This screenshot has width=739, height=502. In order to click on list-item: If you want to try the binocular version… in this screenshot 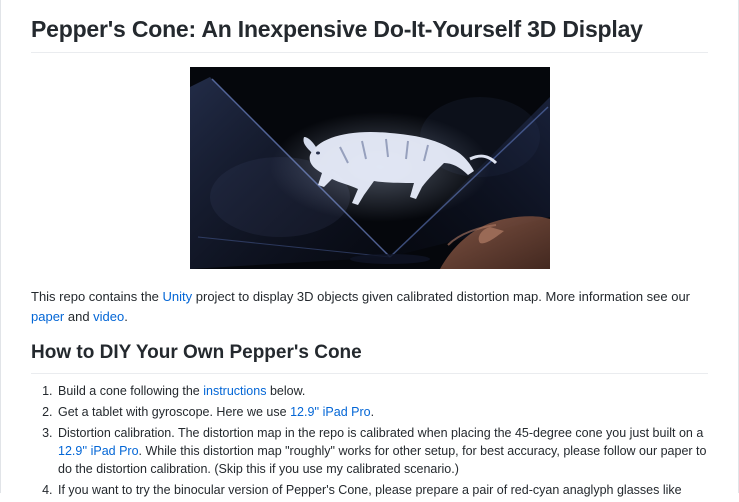, I will do `click(382, 490)`.